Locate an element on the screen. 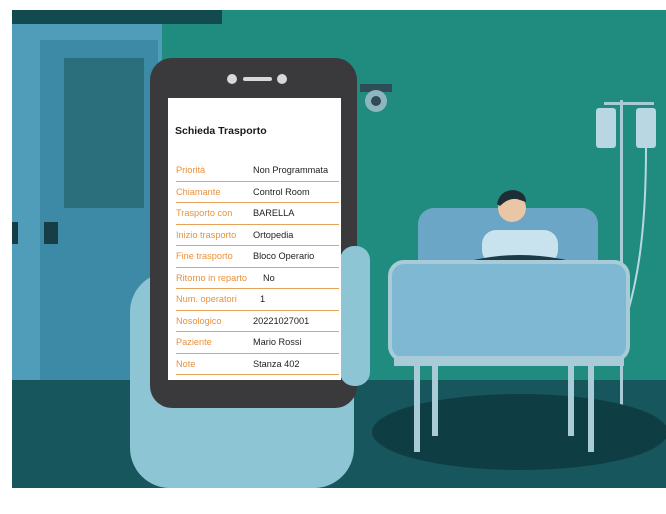 The height and width of the screenshot is (514, 666). ceiling-band is located at coordinates (117, 17).